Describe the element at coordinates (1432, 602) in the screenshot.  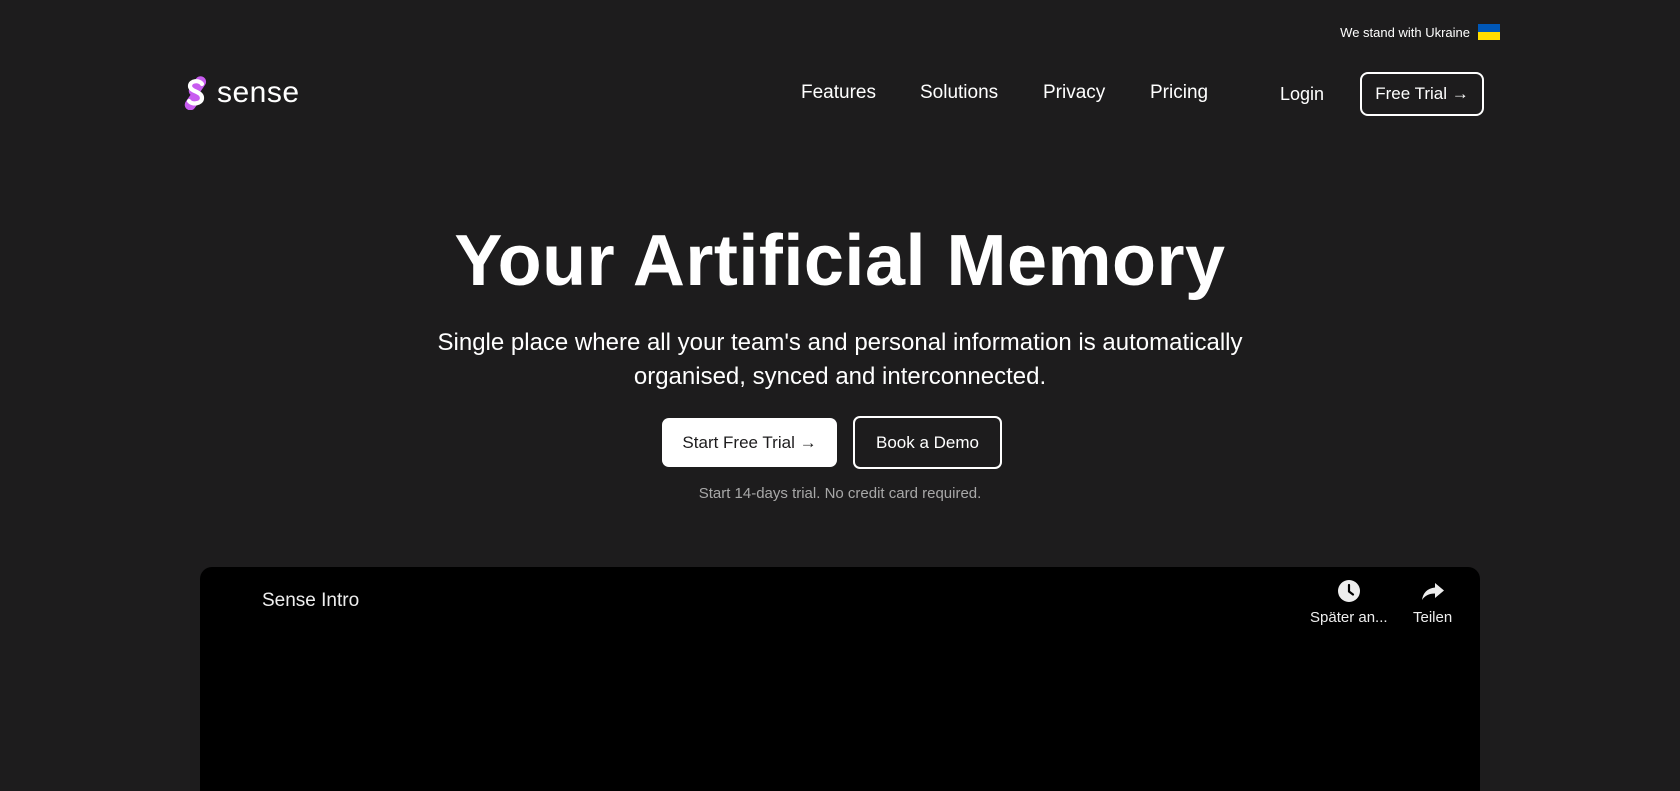
I see `share-button: Teilen` at that location.